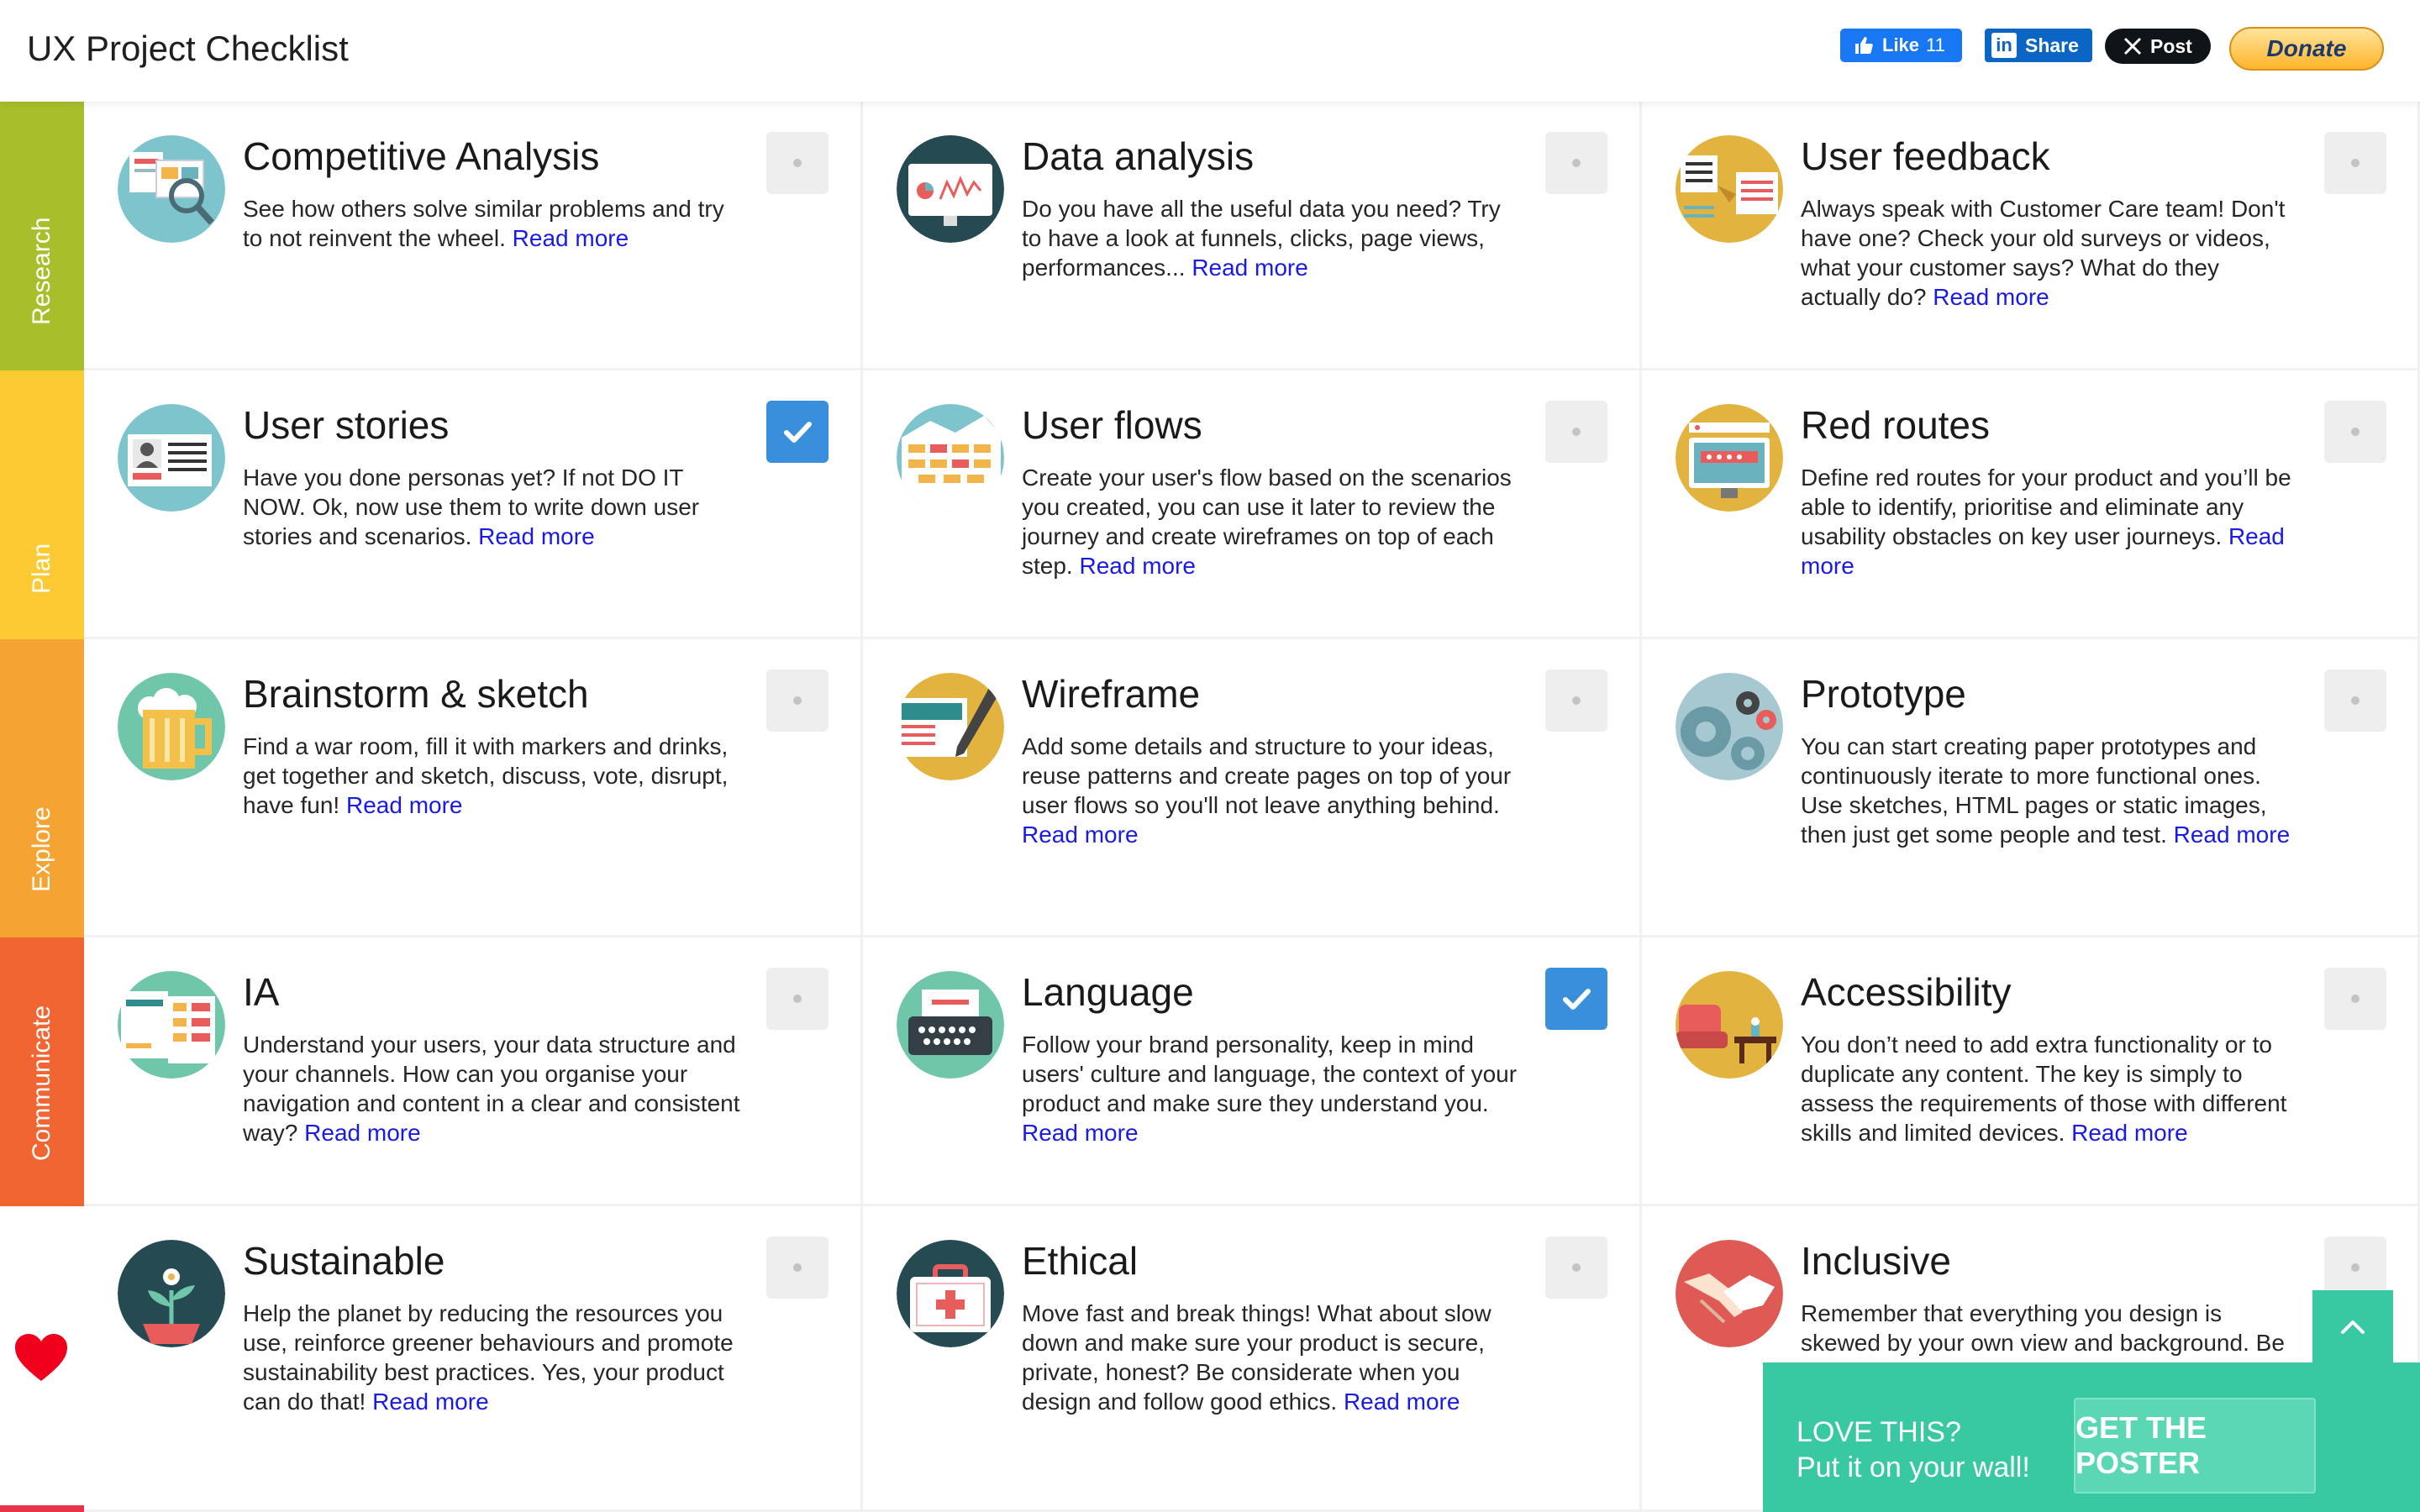 The width and height of the screenshot is (2420, 1512). I want to click on chevron-up-icon, so click(2353, 1327).